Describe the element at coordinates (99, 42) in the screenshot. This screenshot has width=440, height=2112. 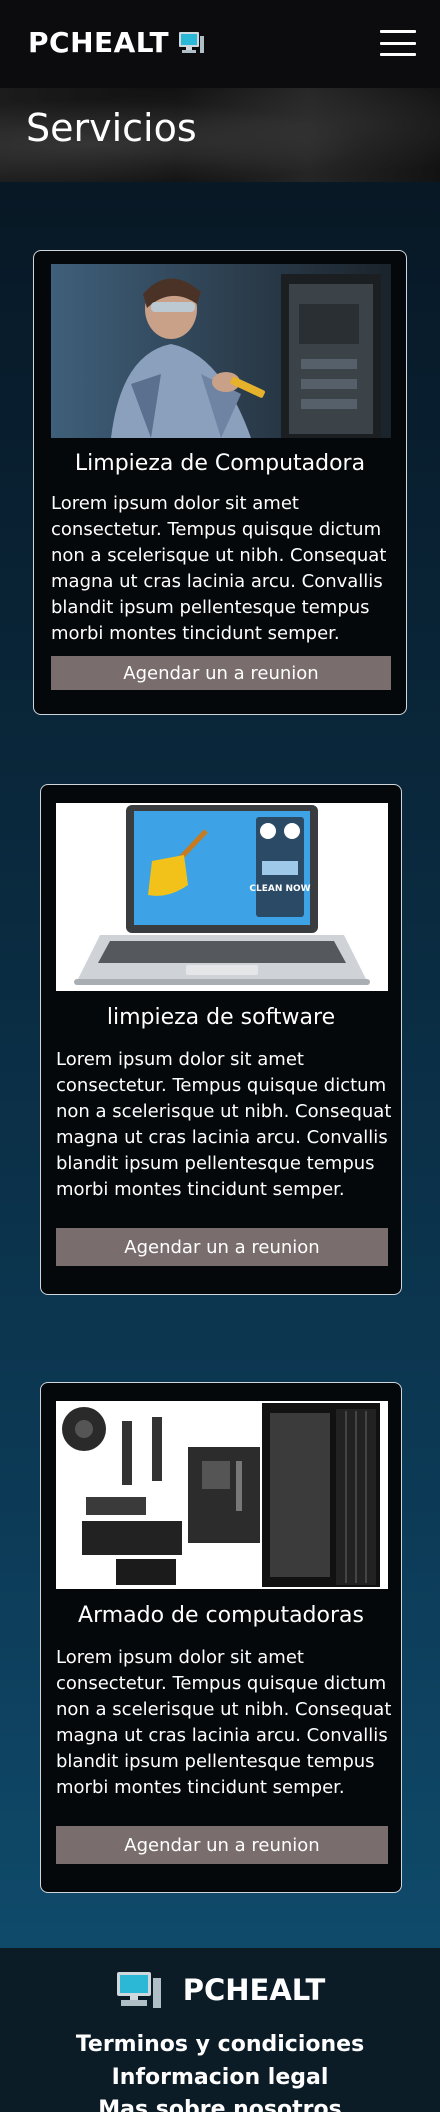
I see `brand-name: PCHEALT` at that location.